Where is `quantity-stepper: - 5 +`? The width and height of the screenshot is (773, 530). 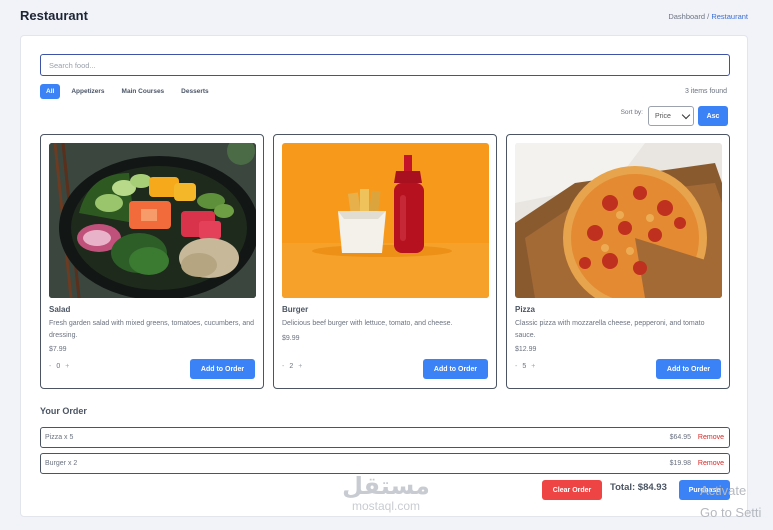
quantity-stepper: - 5 + is located at coordinates (525, 366).